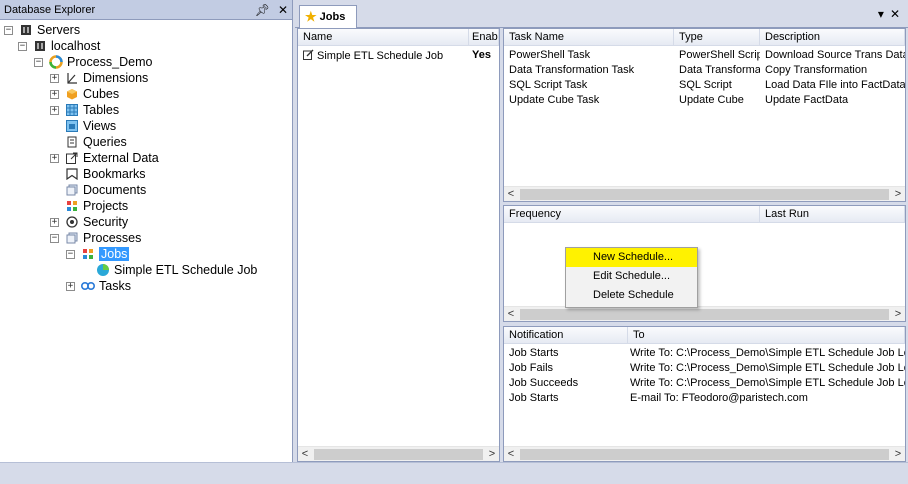  Describe the element at coordinates (98, 190) in the screenshot. I see `tree-node-documents: Documents` at that location.